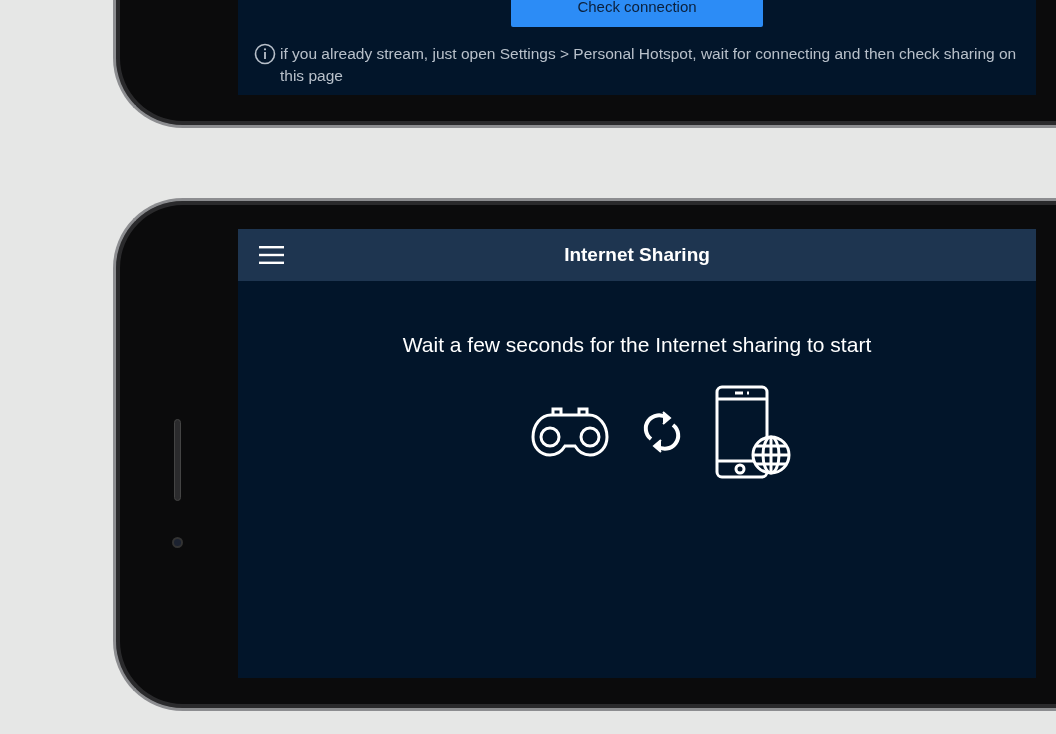 The image size is (1056, 734). Describe the element at coordinates (177, 542) in the screenshot. I see `camera-lens` at that location.